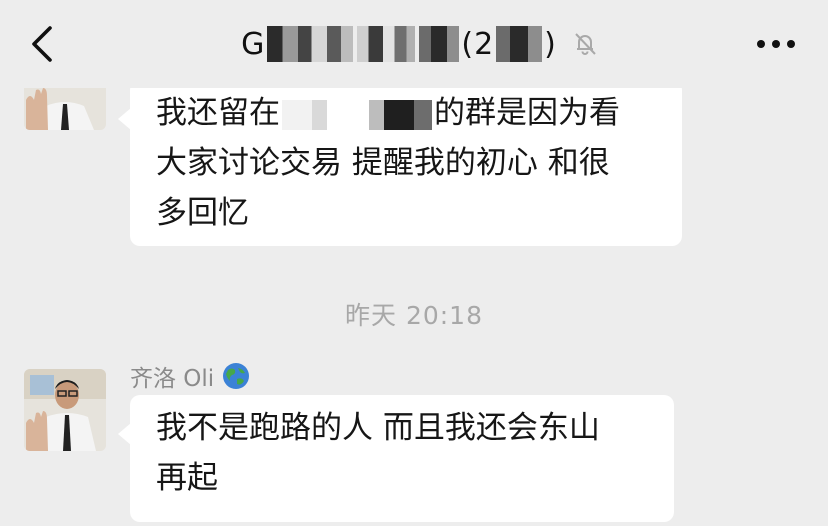  What do you see at coordinates (378, 428) in the screenshot?
I see `message-line: 我不是跑路的人 而且我还会东山` at bounding box center [378, 428].